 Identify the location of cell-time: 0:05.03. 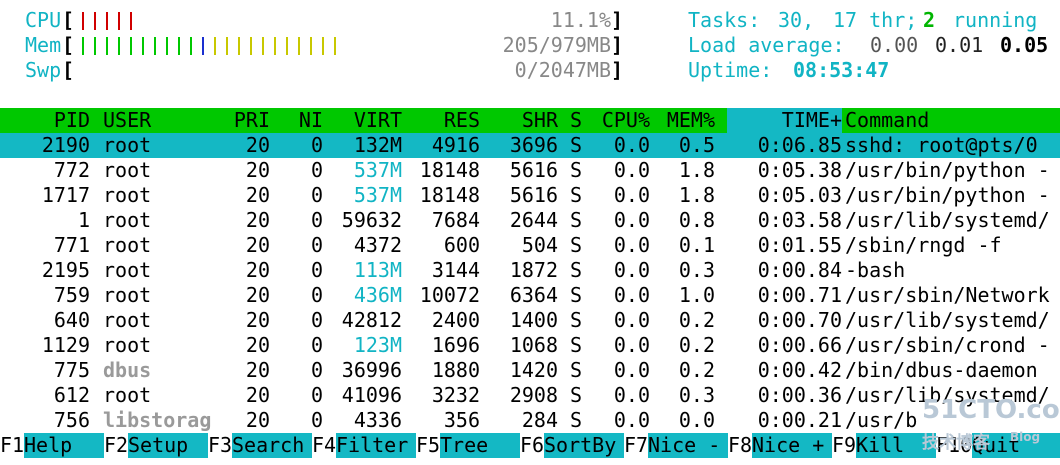
(799, 195).